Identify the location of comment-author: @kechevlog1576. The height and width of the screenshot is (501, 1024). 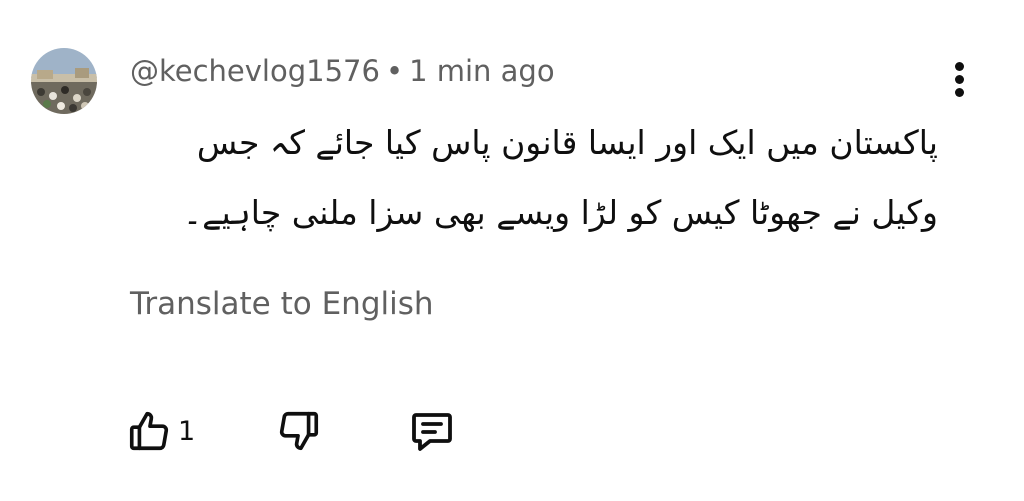
(255, 71).